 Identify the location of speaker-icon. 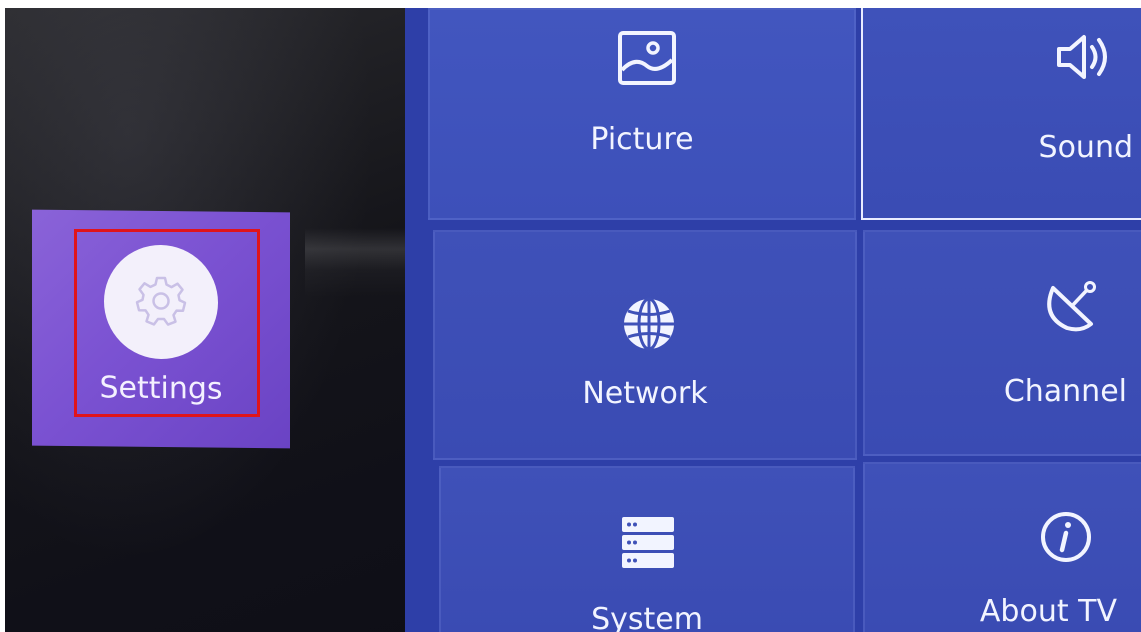
(1086, 57).